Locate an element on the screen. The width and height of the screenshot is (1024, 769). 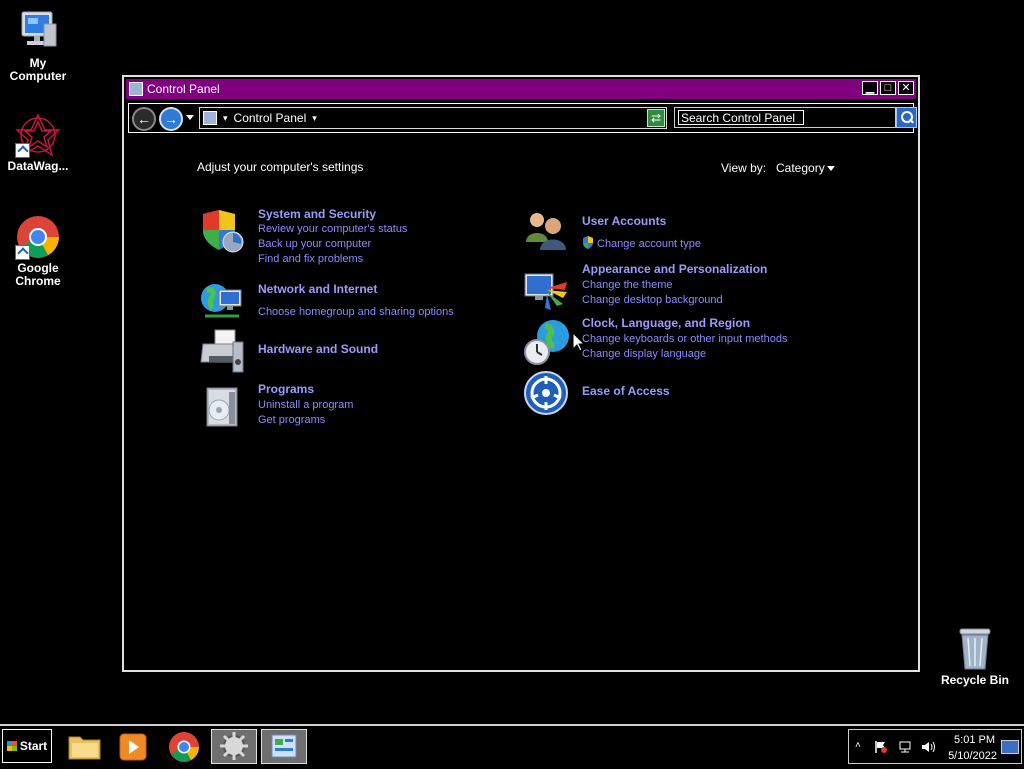
page-heading: Adjust your computer's settings is located at coordinates (280, 167).